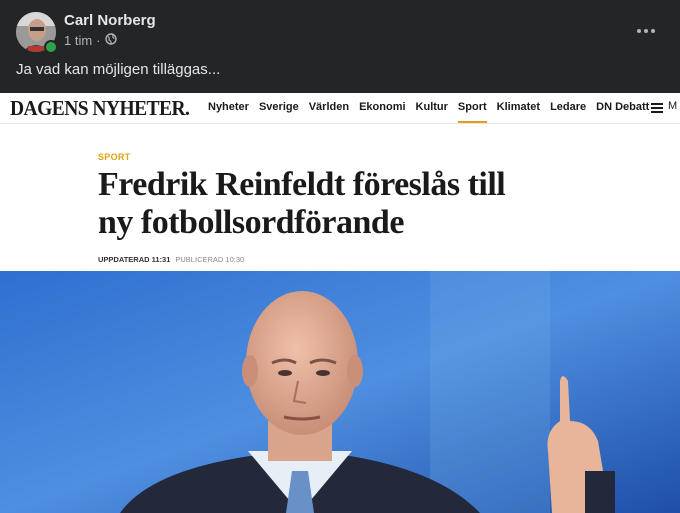  What do you see at coordinates (110, 40) in the screenshot?
I see `globe-icon` at bounding box center [110, 40].